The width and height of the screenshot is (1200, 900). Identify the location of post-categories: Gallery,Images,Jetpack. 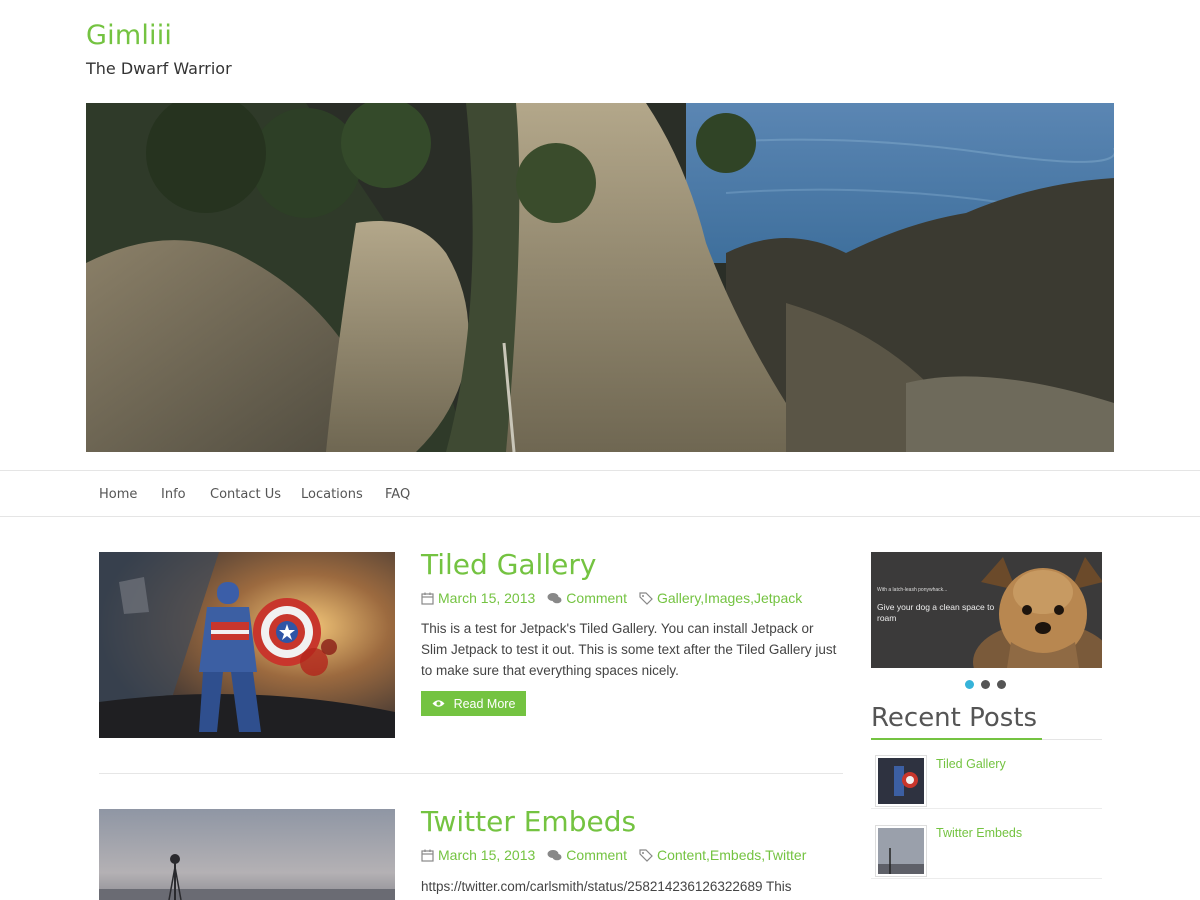
(720, 598).